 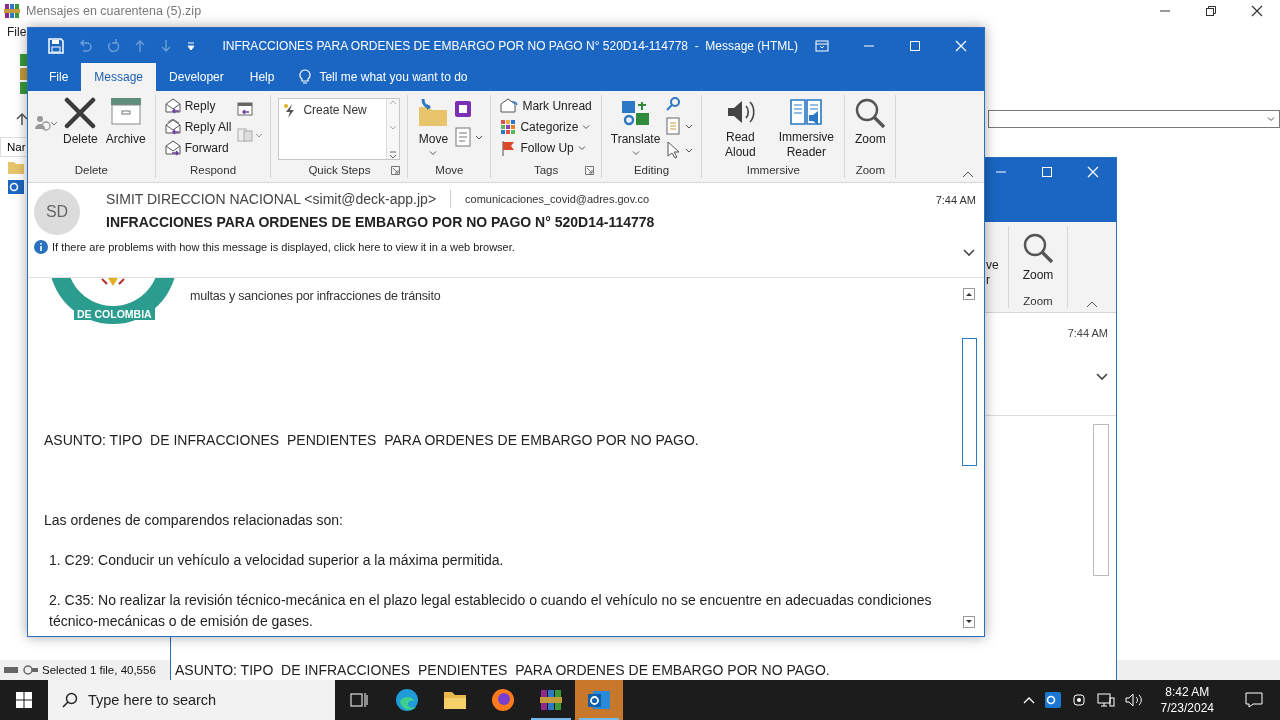 I want to click on more-icon, so click(x=393, y=155).